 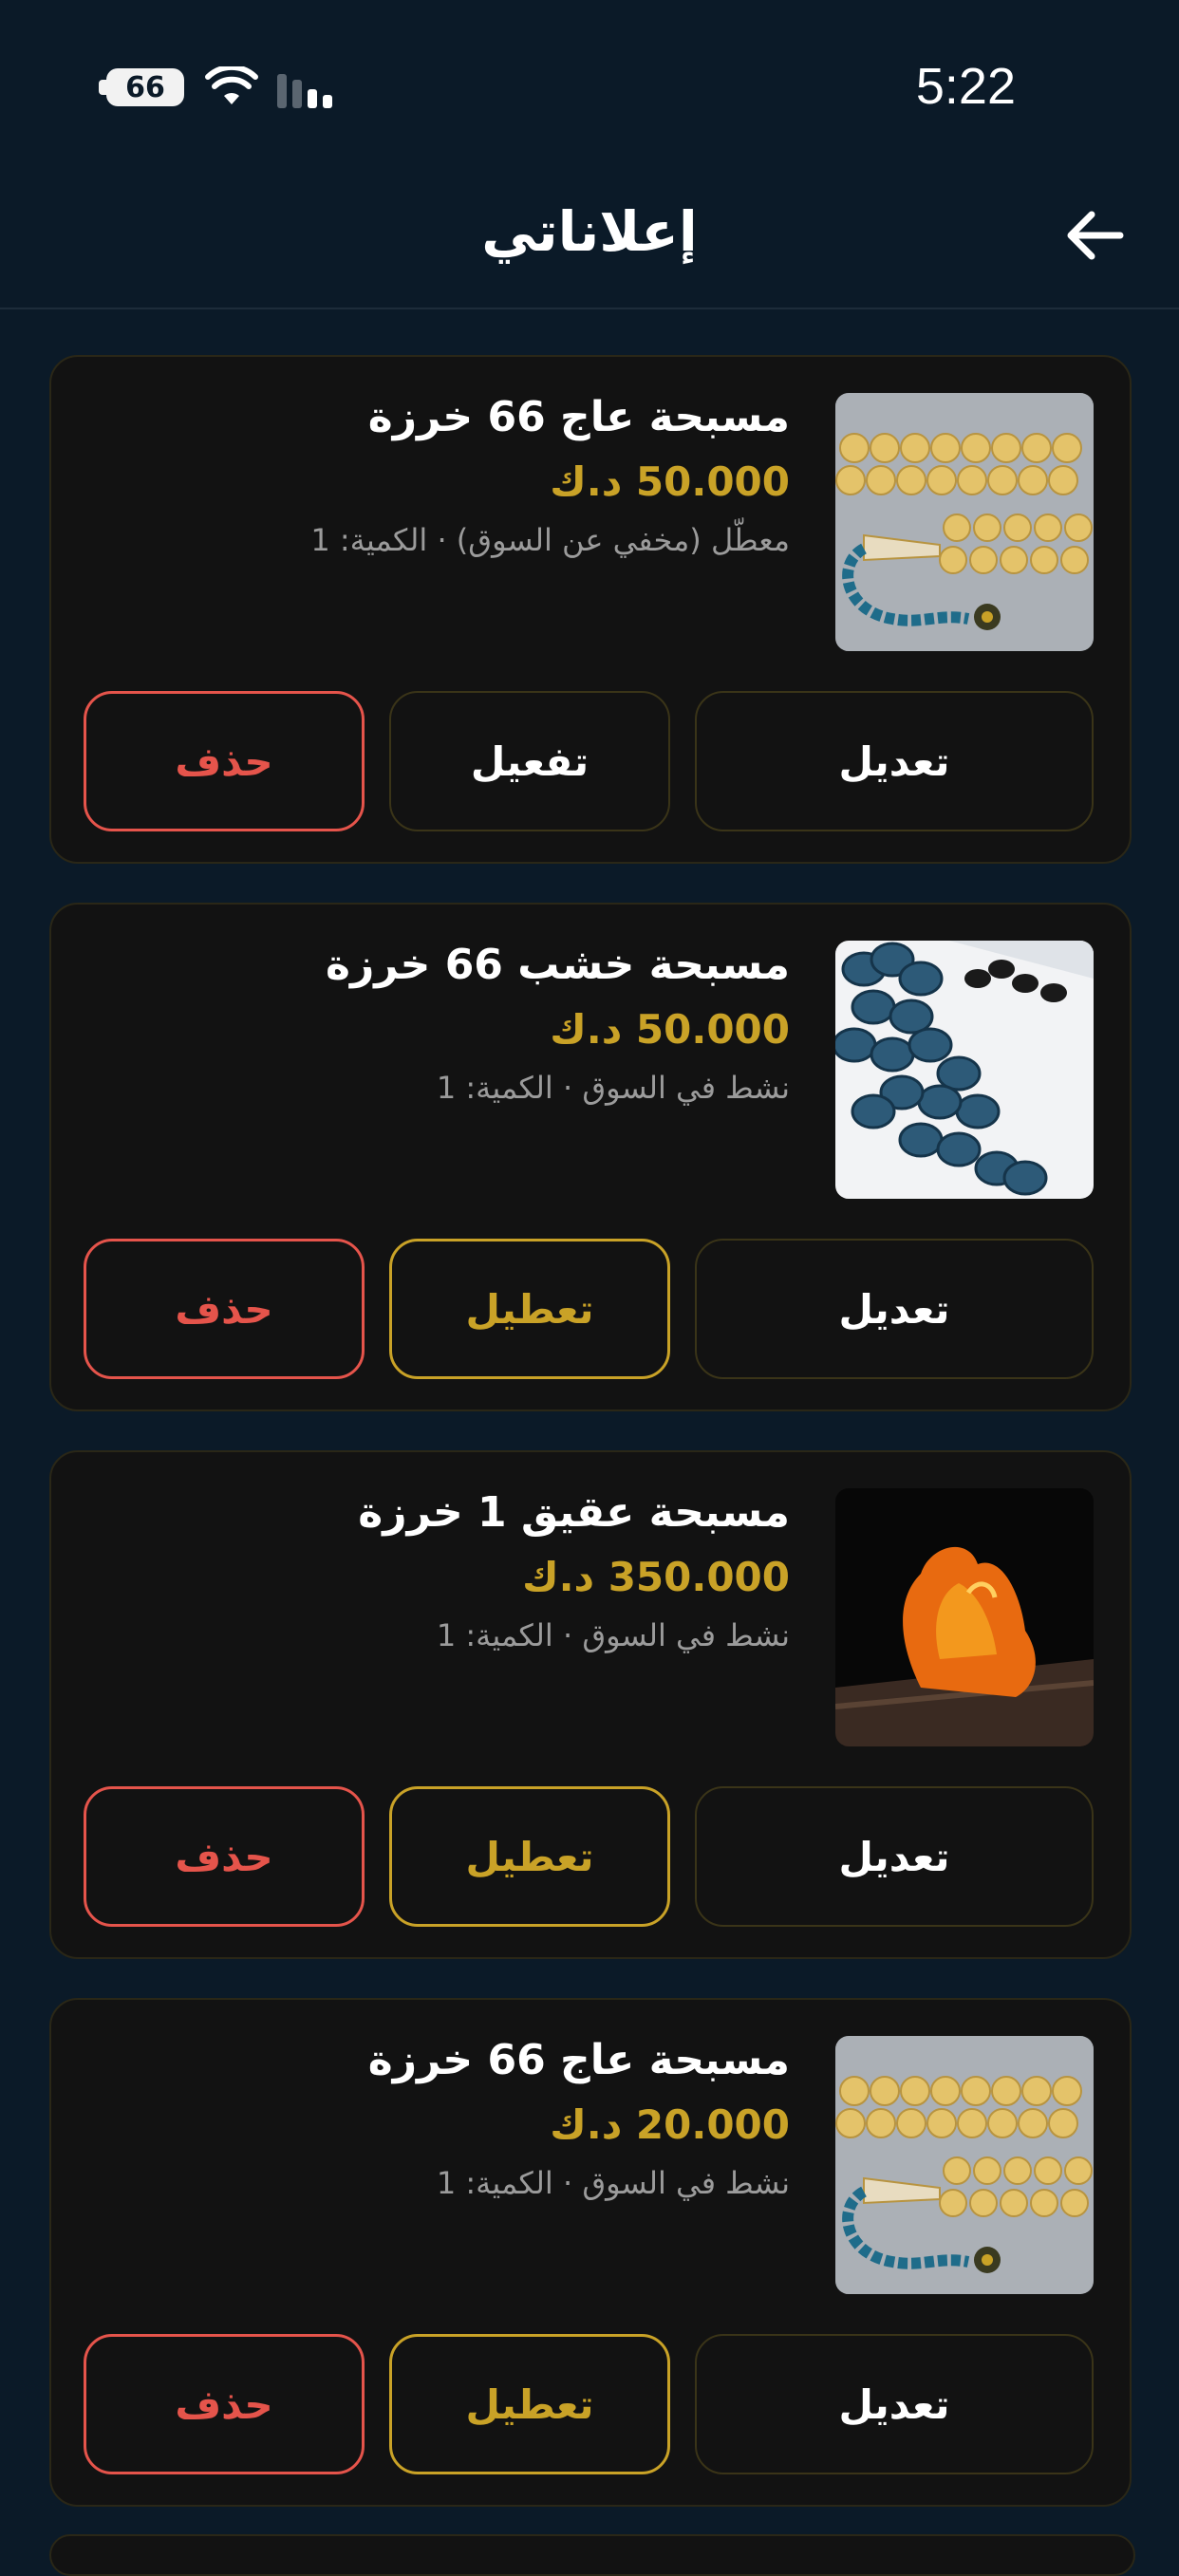 What do you see at coordinates (589, 80) in the screenshot?
I see `status-bar: 66 5:22` at bounding box center [589, 80].